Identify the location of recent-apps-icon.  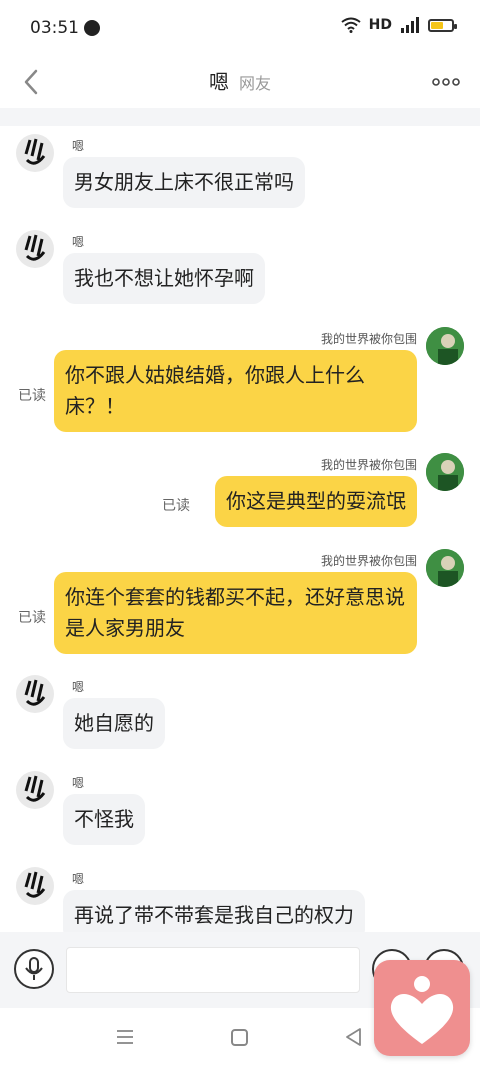
(125, 1037).